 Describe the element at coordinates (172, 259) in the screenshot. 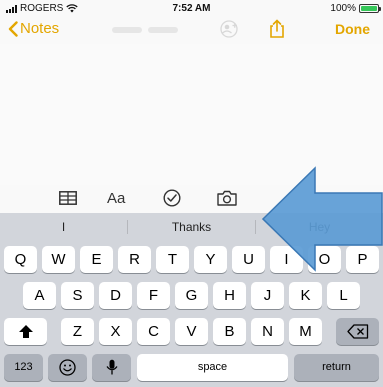

I see `key-t: T` at that location.